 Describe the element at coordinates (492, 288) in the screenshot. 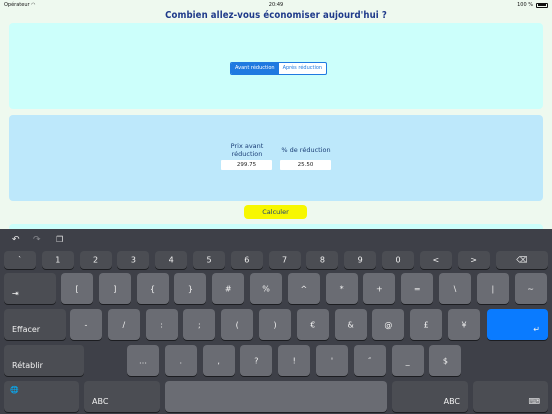

I see `key-row2-11: |` at that location.